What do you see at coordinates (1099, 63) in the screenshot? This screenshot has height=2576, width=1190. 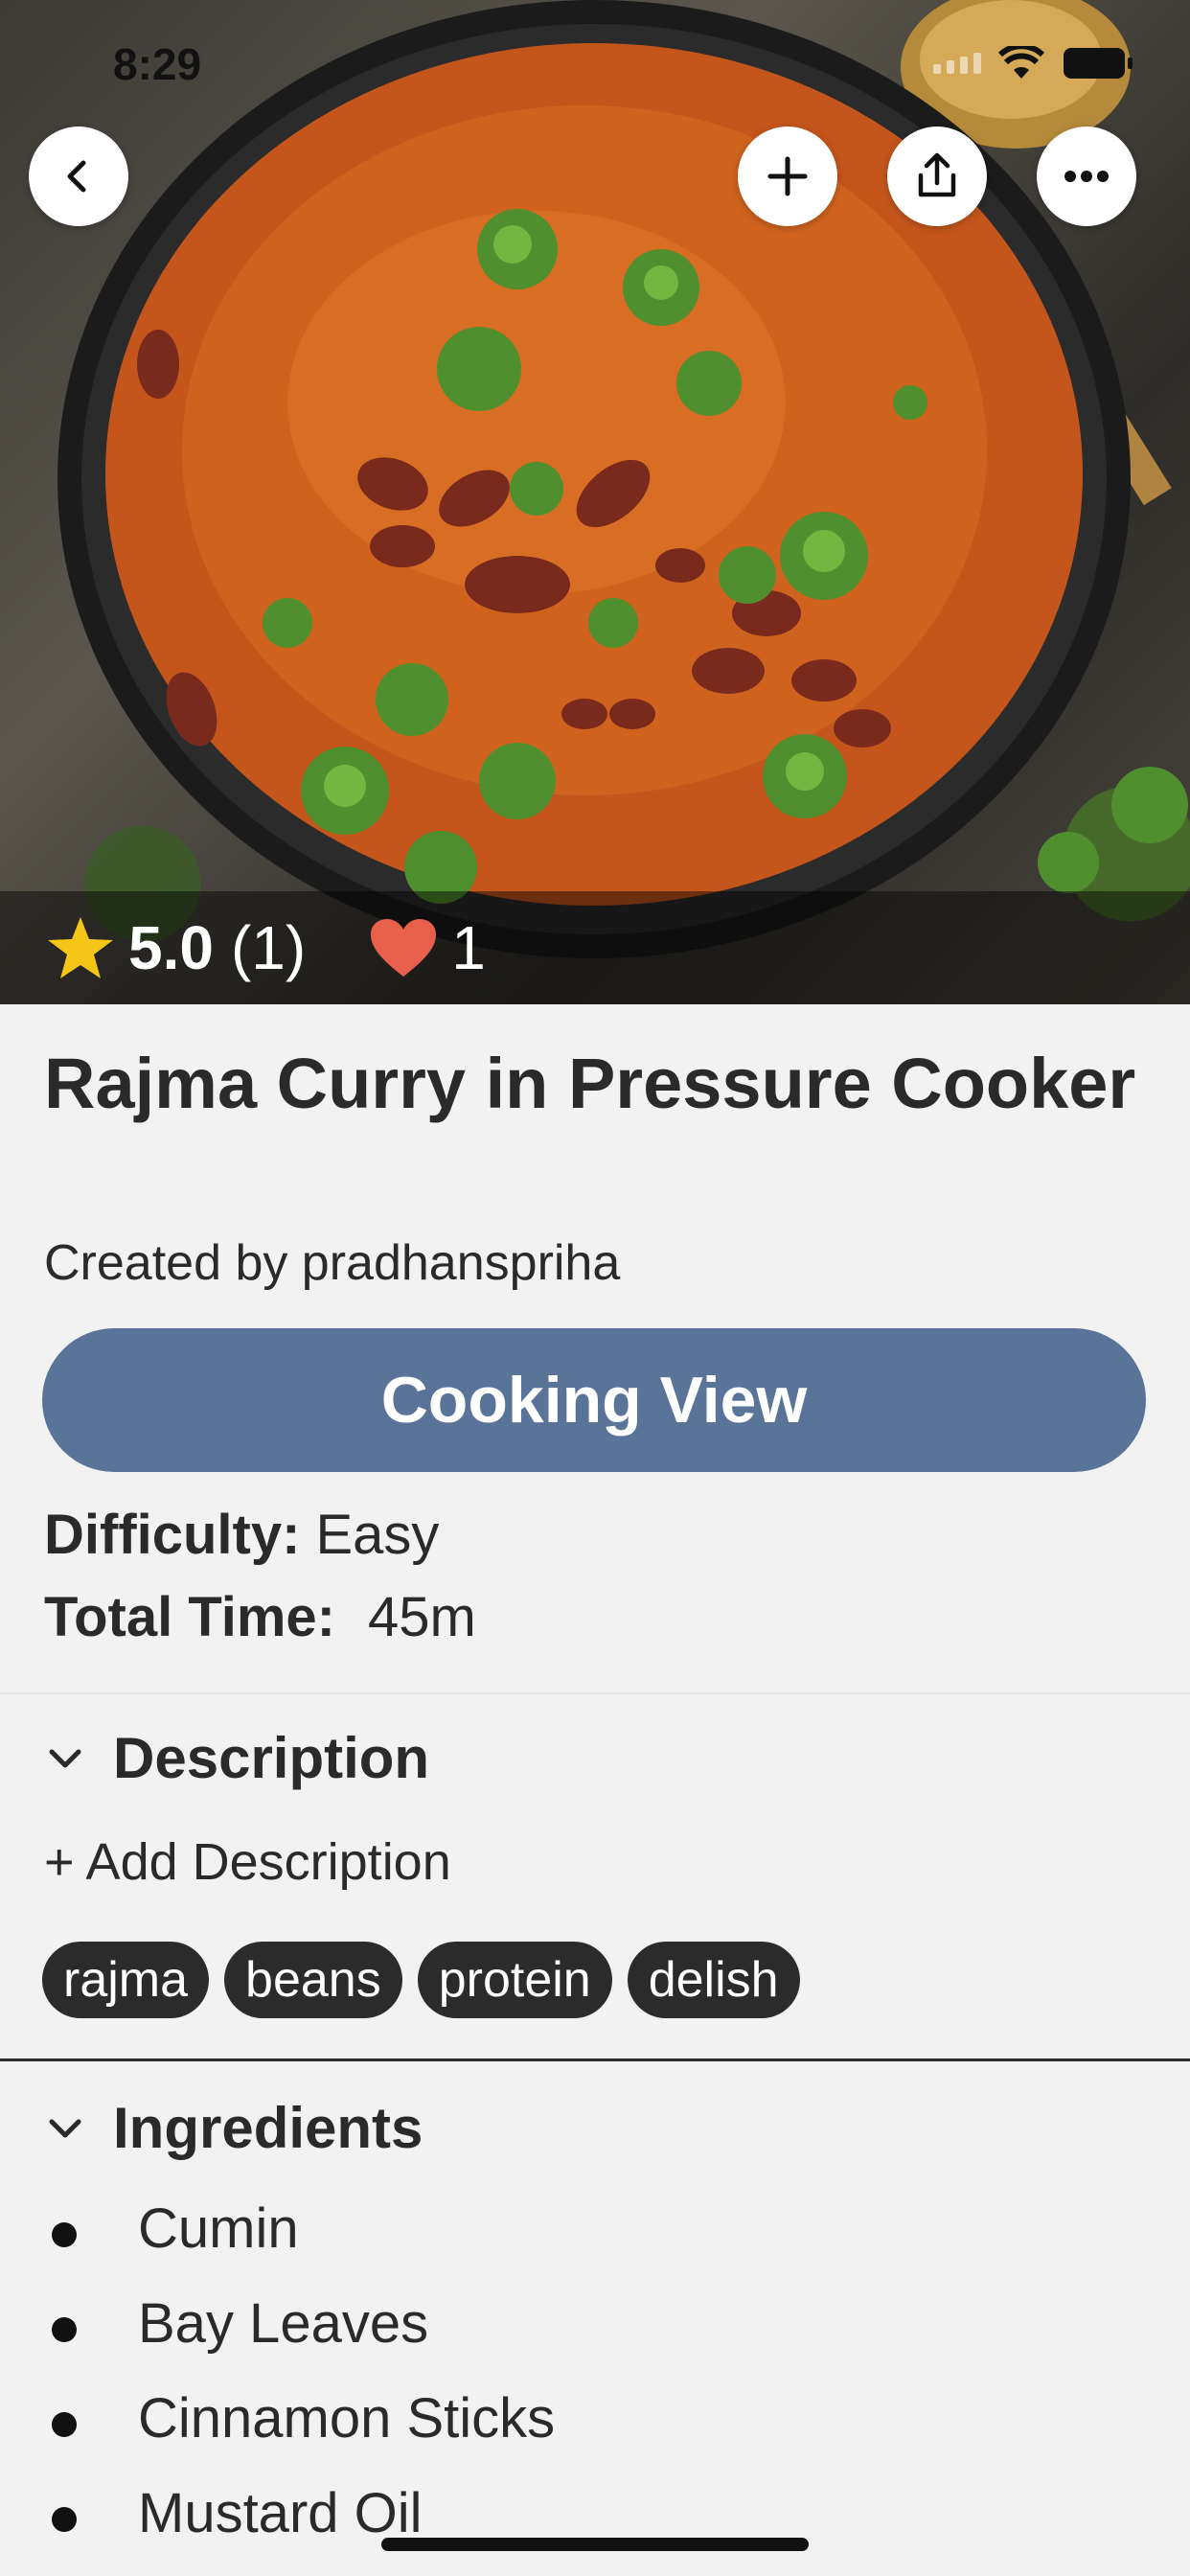 I see `battery-icon` at bounding box center [1099, 63].